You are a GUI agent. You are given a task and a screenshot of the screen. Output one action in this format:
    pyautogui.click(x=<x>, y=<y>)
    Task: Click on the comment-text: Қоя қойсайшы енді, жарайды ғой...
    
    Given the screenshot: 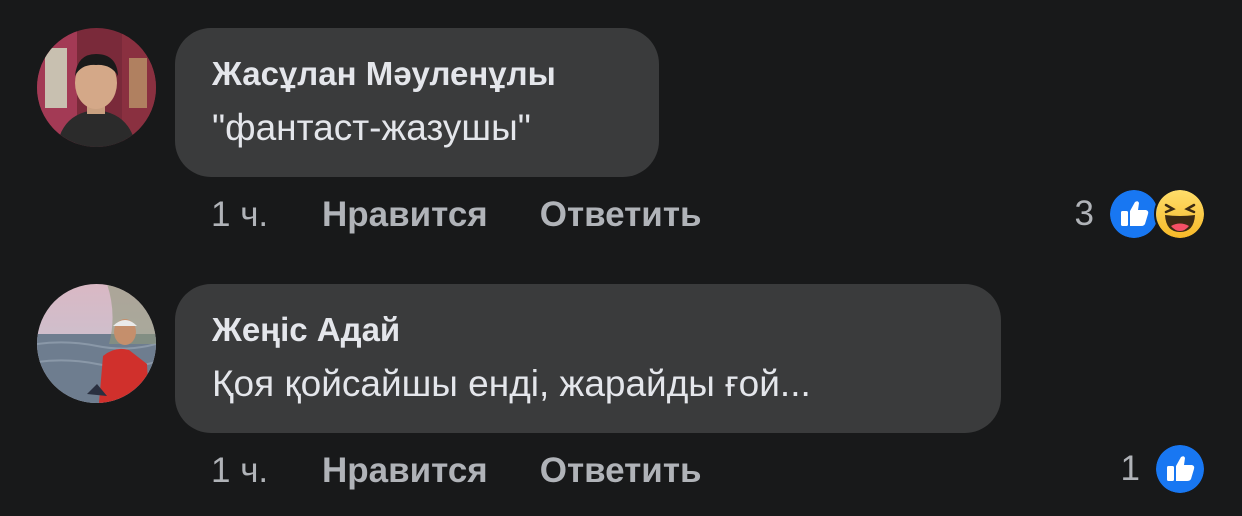 What is the action you would take?
    pyautogui.click(x=511, y=383)
    